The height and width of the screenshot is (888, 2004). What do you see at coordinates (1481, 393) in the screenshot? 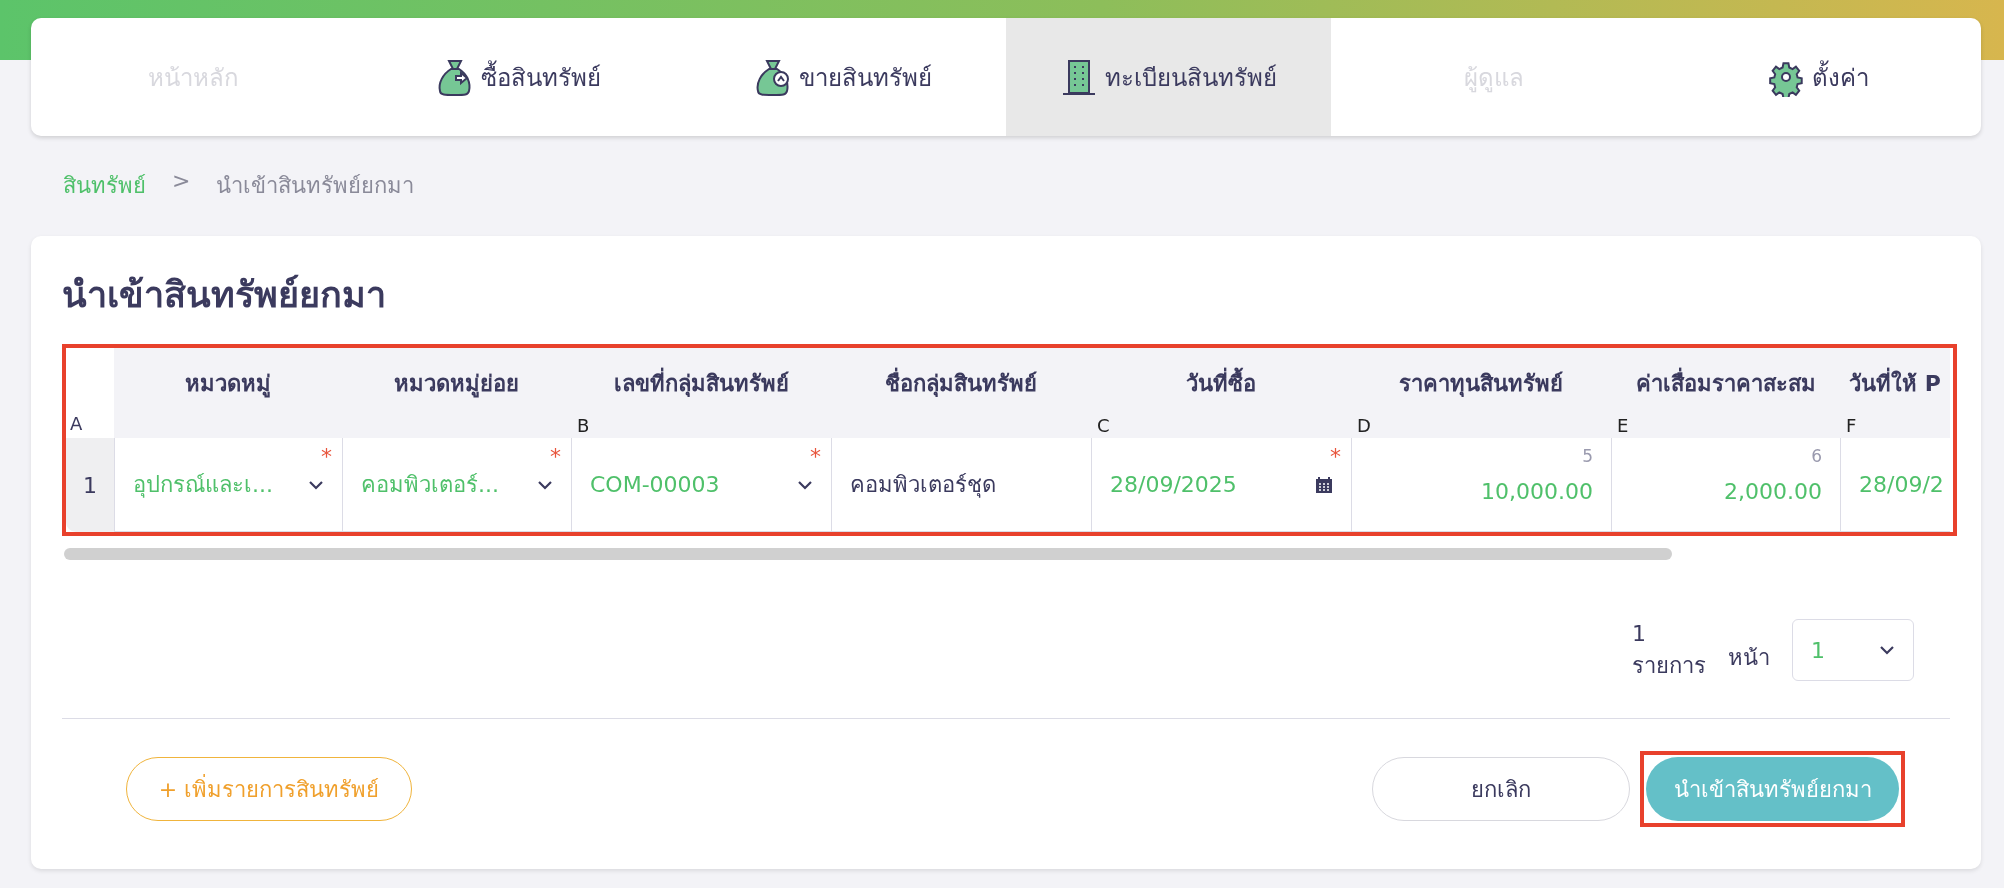
I see `column-header: ราคาทุนสินทรัพย์ D` at bounding box center [1481, 393].